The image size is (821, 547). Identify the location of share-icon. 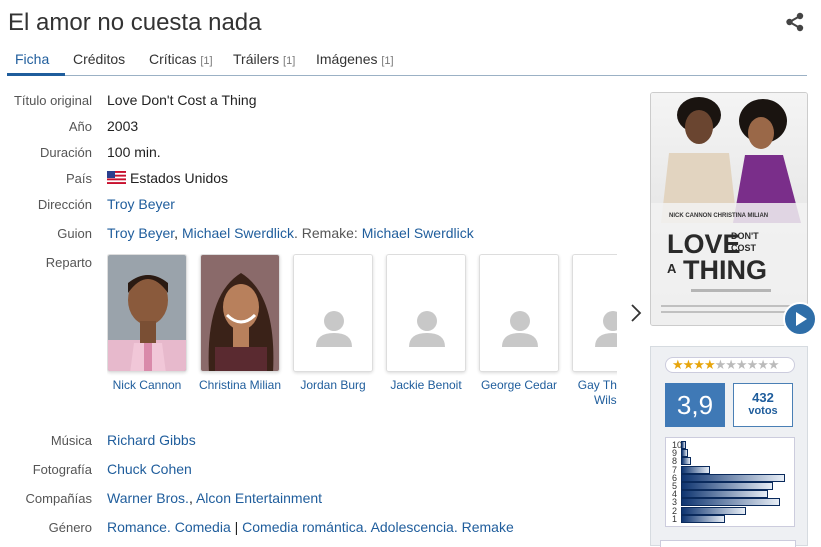
(795, 22).